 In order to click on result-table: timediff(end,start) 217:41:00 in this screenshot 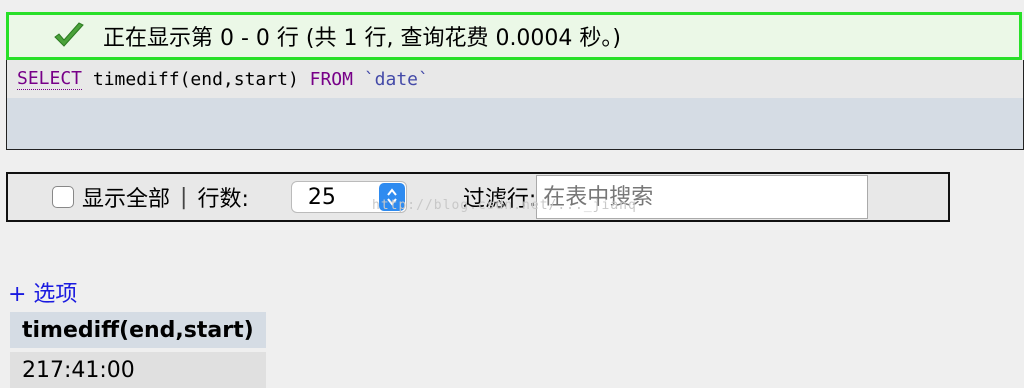, I will do `click(138, 350)`.